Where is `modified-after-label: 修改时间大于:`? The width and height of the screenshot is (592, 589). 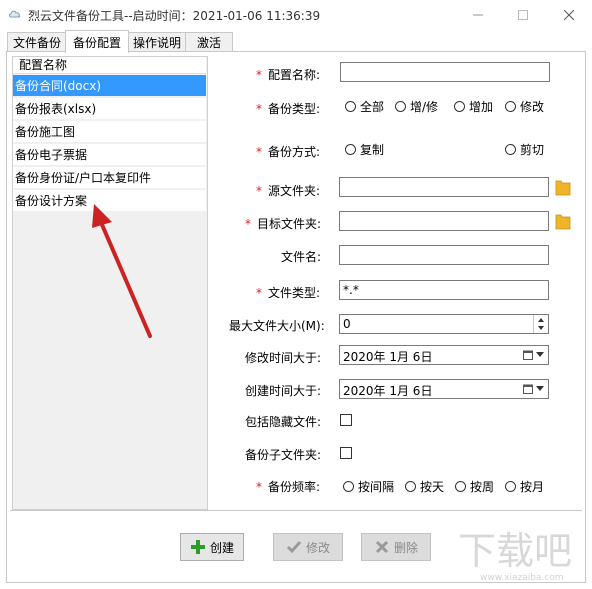
modified-after-label: 修改时间大于: is located at coordinates (283, 358).